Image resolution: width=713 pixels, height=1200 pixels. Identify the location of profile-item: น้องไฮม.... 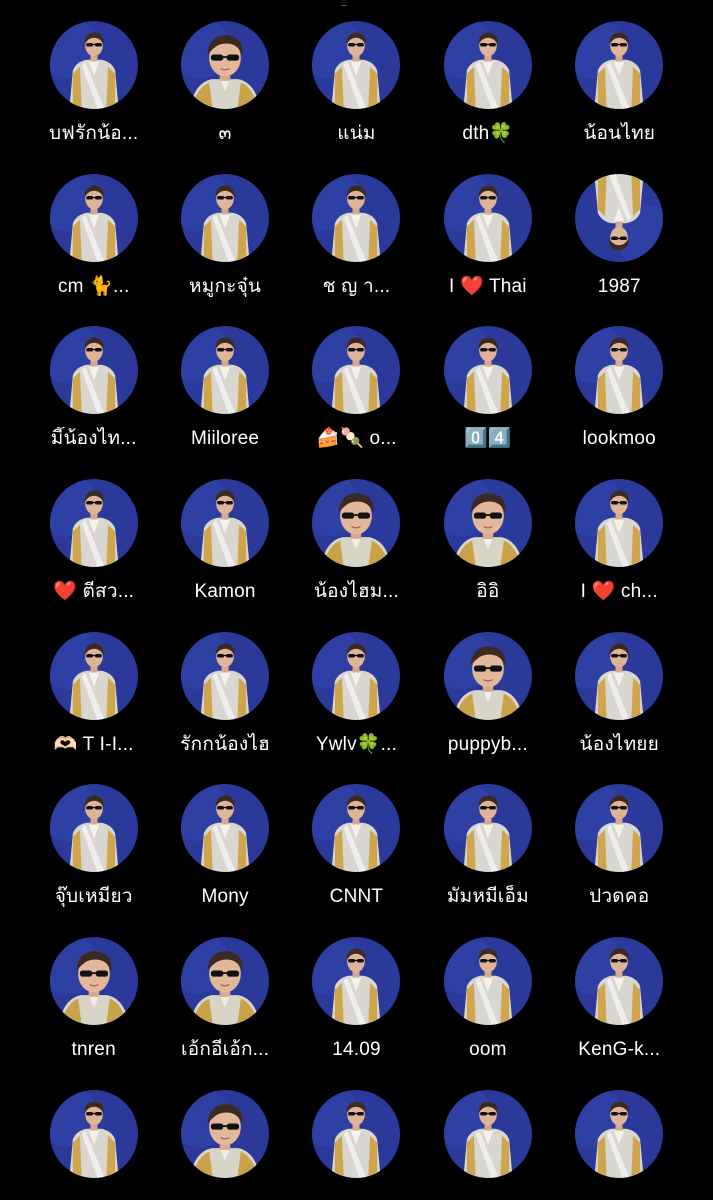
(356, 555).